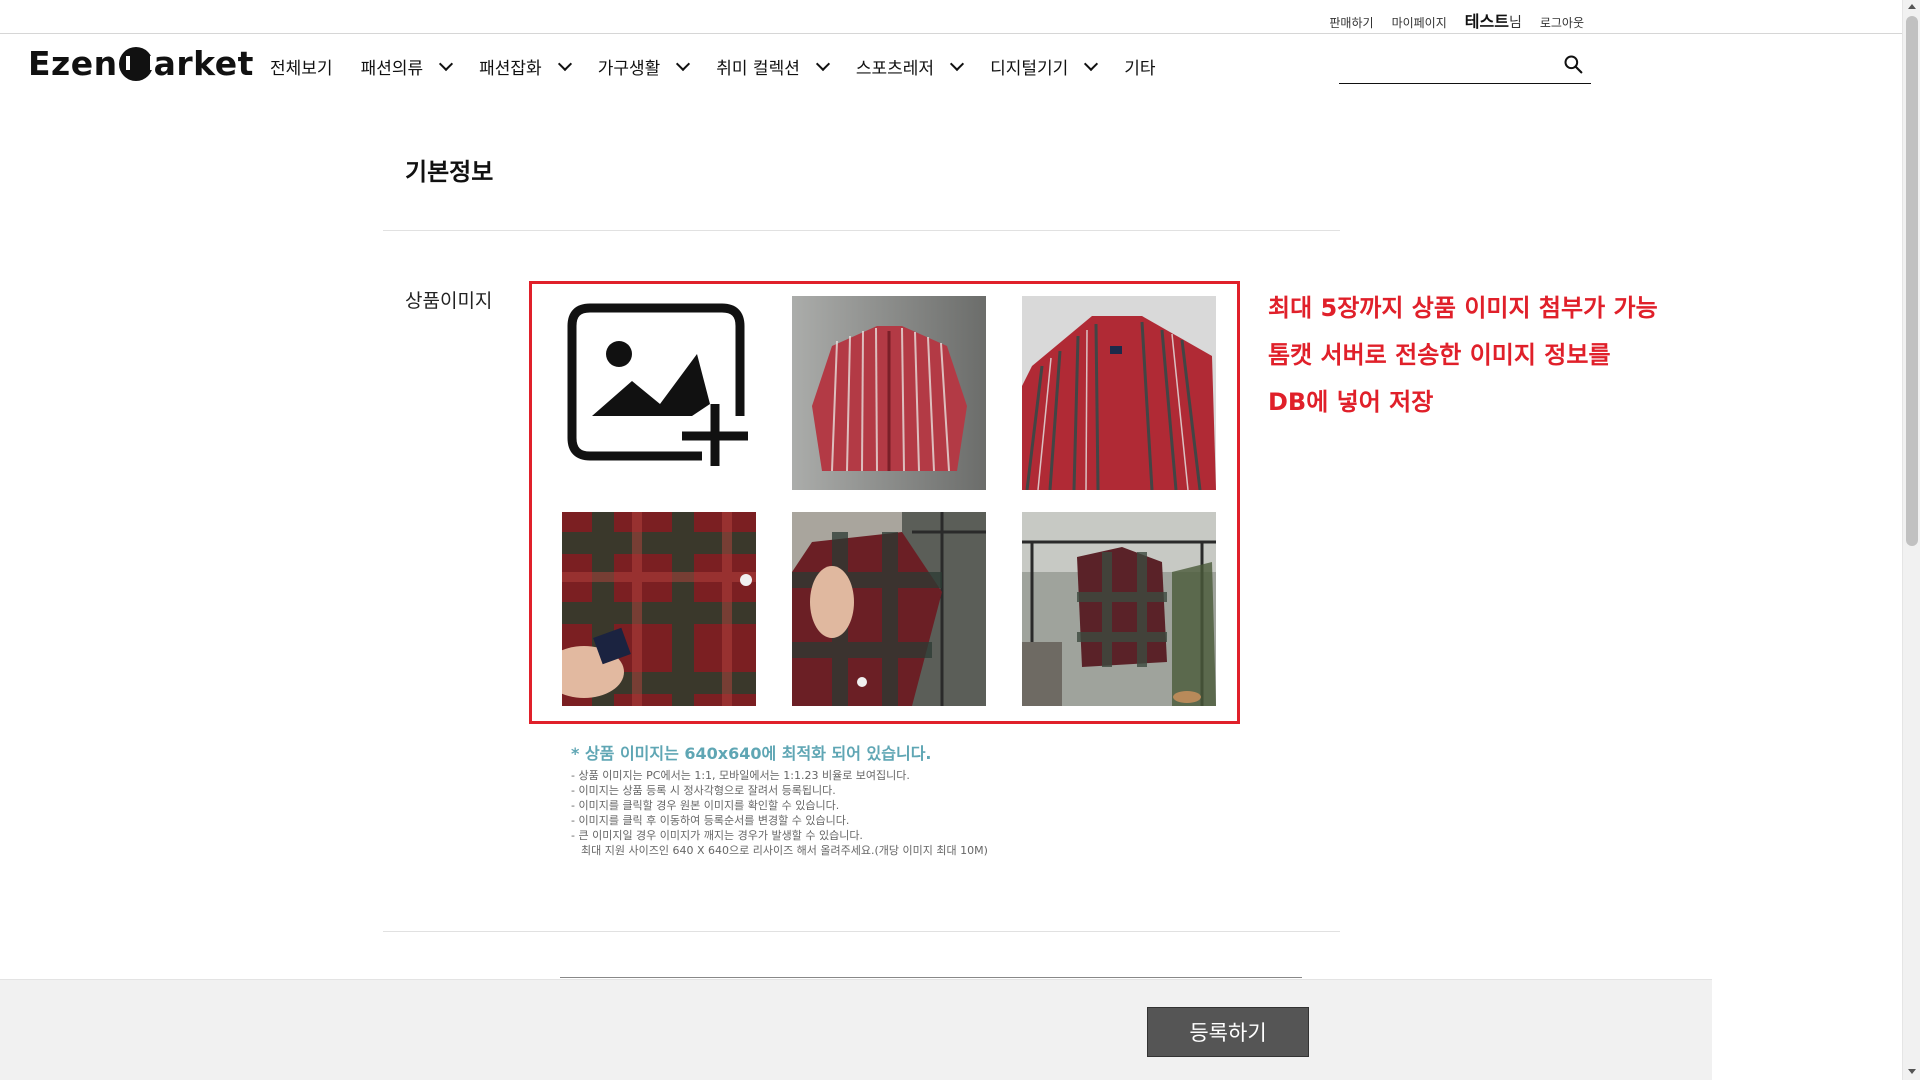 The image size is (1920, 1080). I want to click on add-image-button, so click(659, 393).